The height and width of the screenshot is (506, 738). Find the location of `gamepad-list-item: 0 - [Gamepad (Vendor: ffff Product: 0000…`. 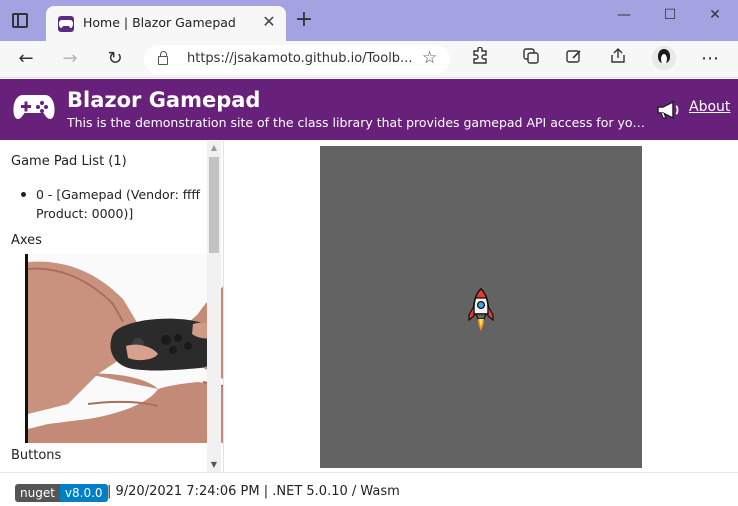

gamepad-list-item: 0 - [Gamepad (Vendor: ffff Product: 0000… is located at coordinates (113, 204).